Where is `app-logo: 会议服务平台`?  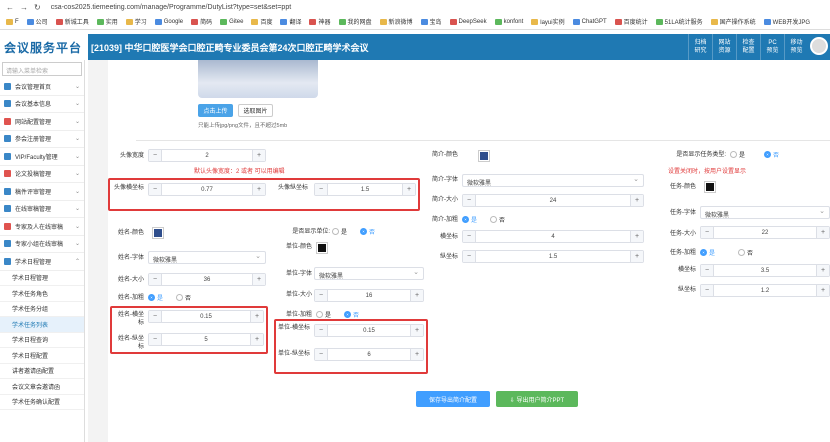 app-logo: 会议服务平台 is located at coordinates (44, 47).